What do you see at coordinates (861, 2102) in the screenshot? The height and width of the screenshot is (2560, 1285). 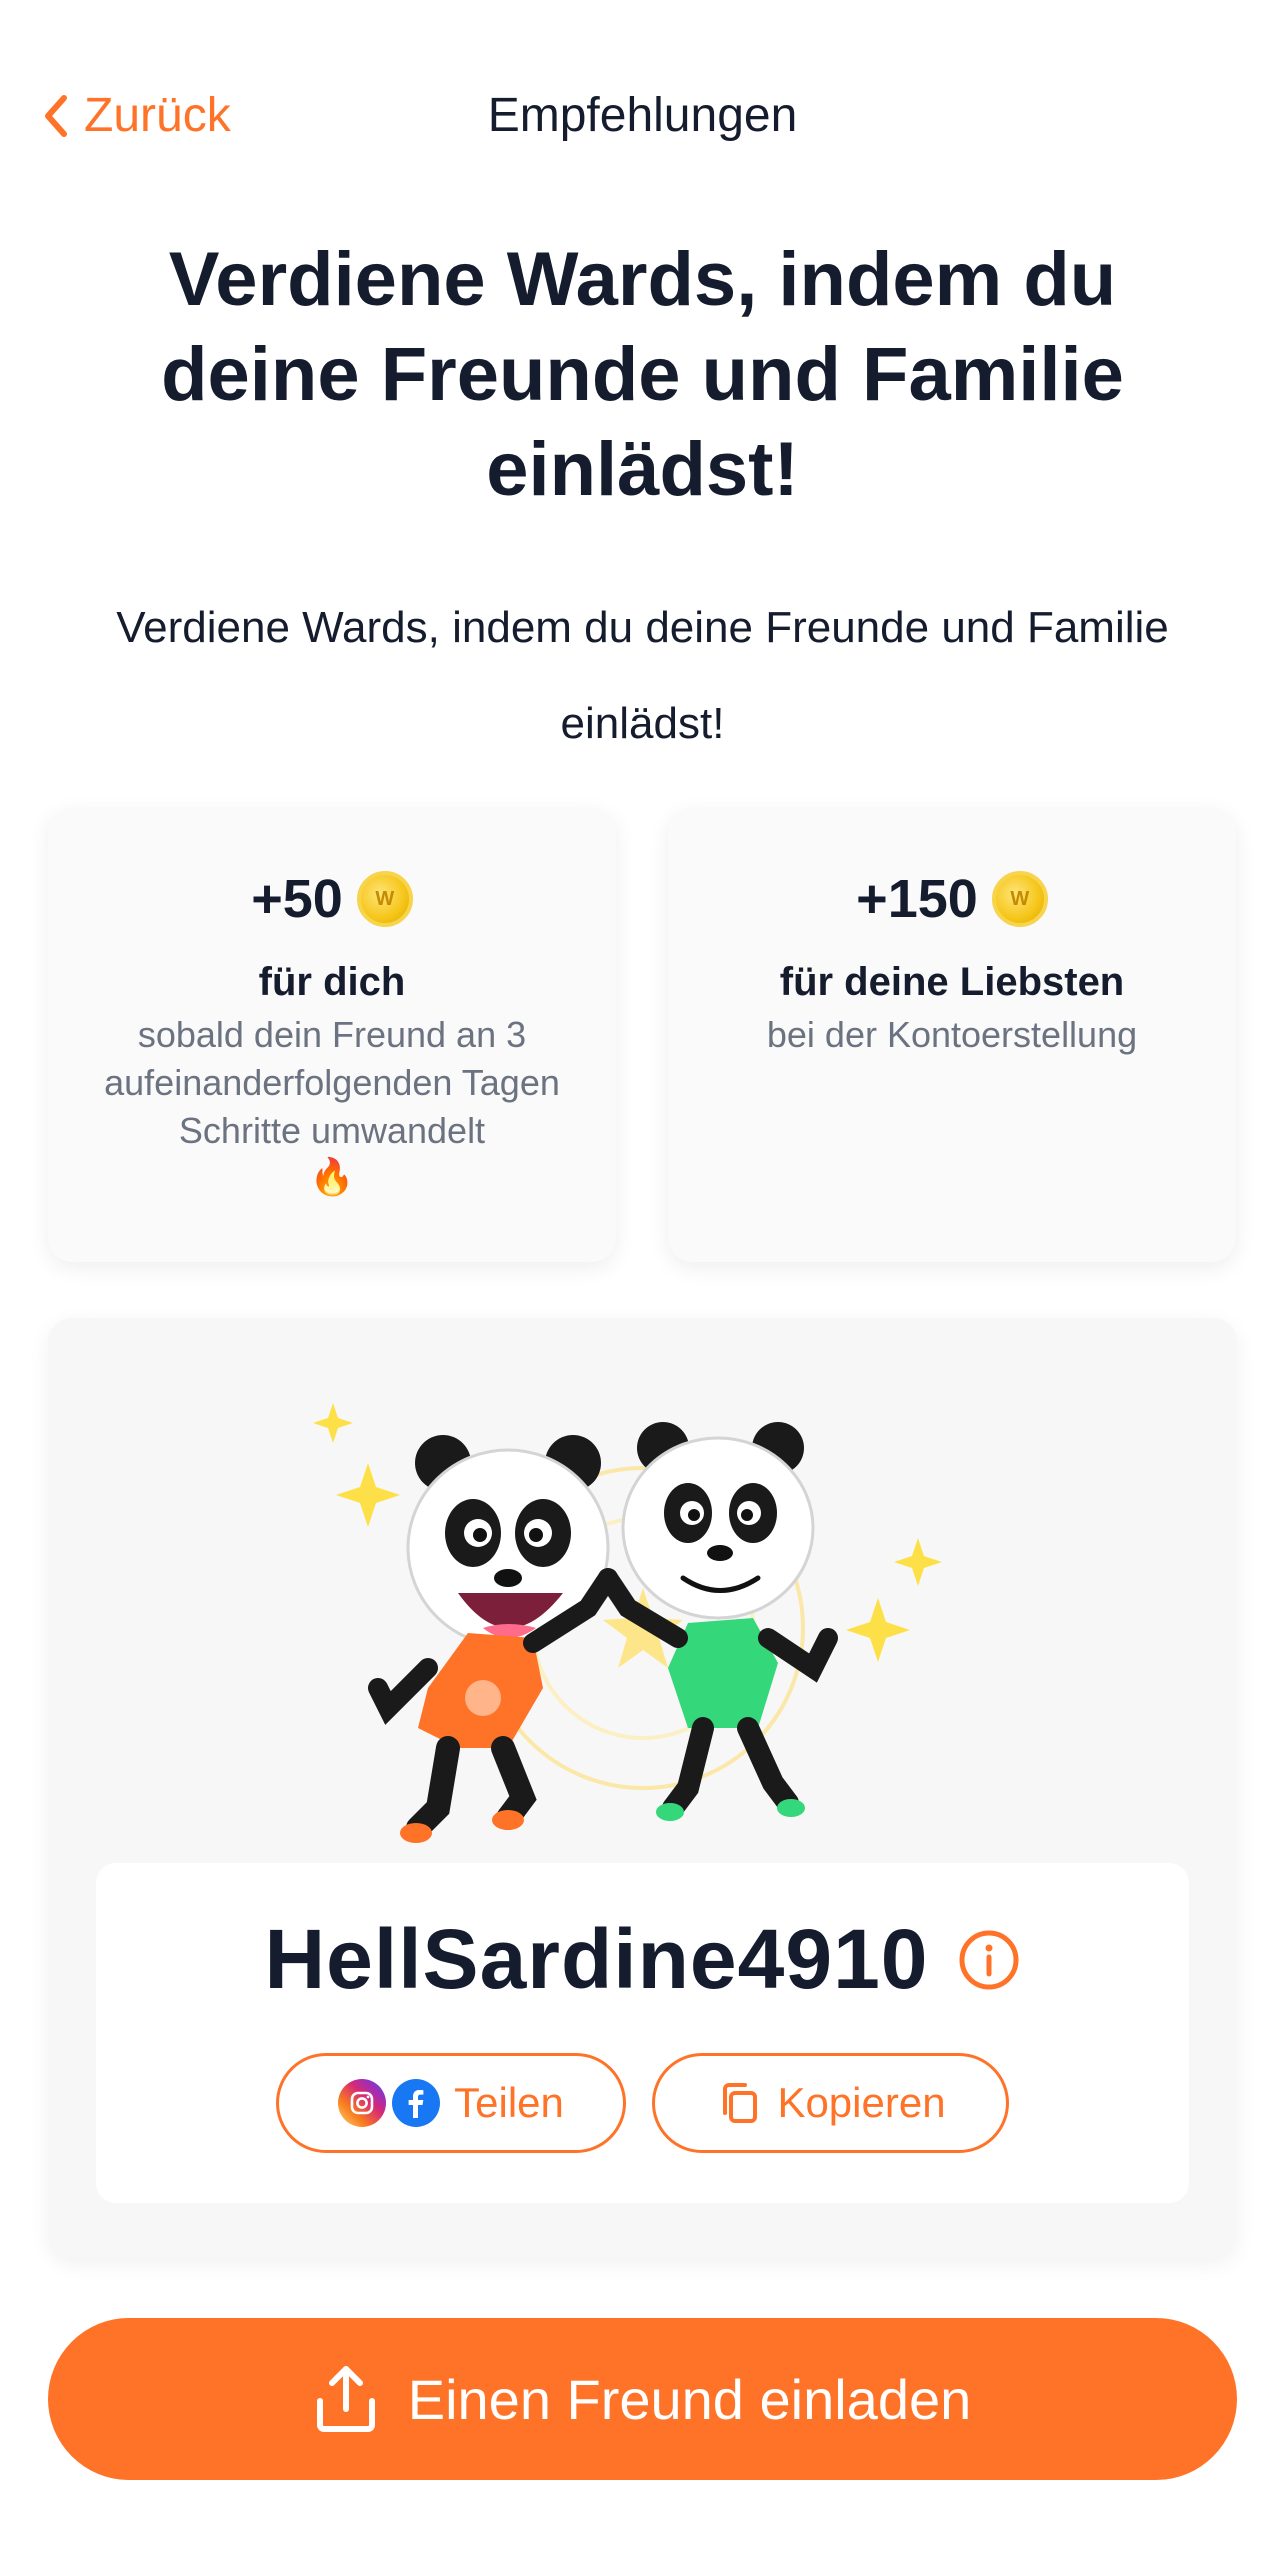 I see `copy-label: Kopieren` at bounding box center [861, 2102].